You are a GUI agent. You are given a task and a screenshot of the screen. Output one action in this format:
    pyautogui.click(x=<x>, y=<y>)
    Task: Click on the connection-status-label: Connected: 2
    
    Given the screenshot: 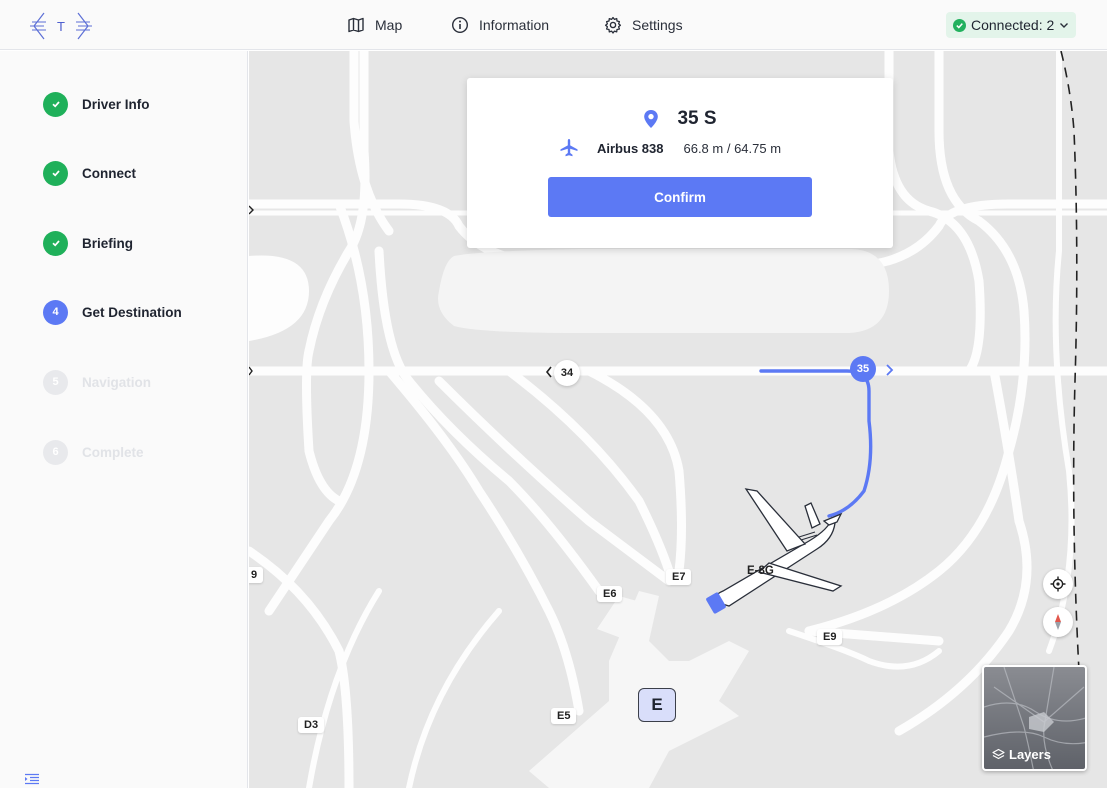 What is the action you would take?
    pyautogui.click(x=1013, y=25)
    